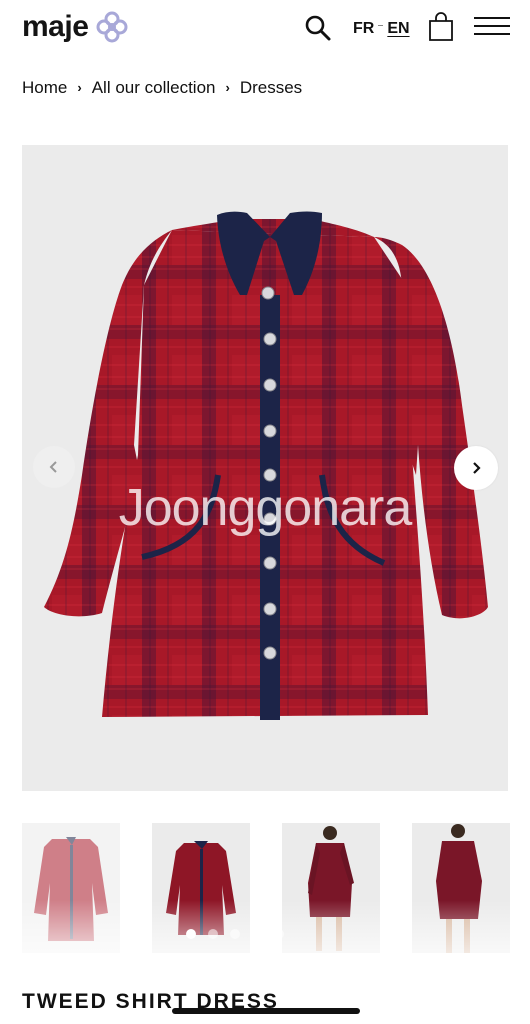 The width and height of the screenshot is (530, 1024). What do you see at coordinates (265, 30) in the screenshot?
I see `site-header: maje FR EN` at bounding box center [265, 30].